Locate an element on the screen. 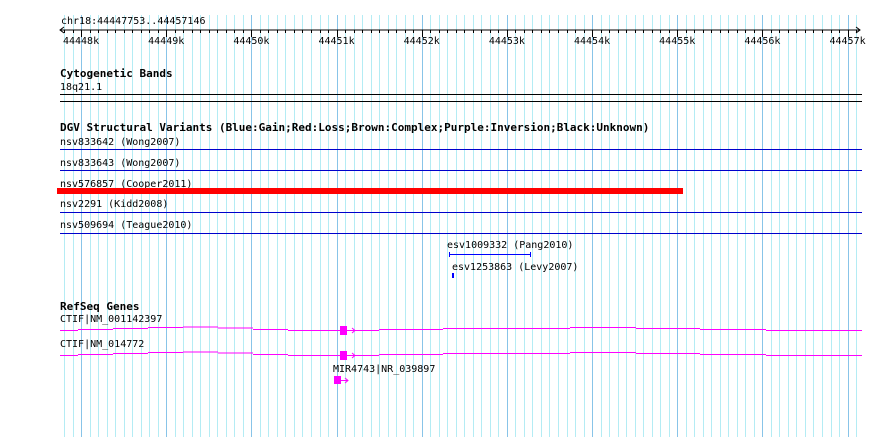  gene-label: CTIF|NM_014772 is located at coordinates (102, 344).